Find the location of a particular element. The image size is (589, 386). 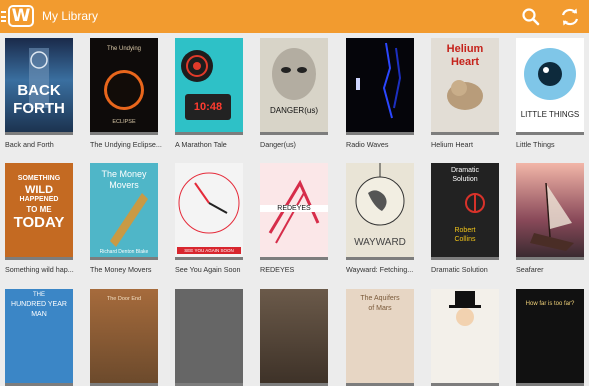

cover-text: WILD is located at coordinates (39, 190).